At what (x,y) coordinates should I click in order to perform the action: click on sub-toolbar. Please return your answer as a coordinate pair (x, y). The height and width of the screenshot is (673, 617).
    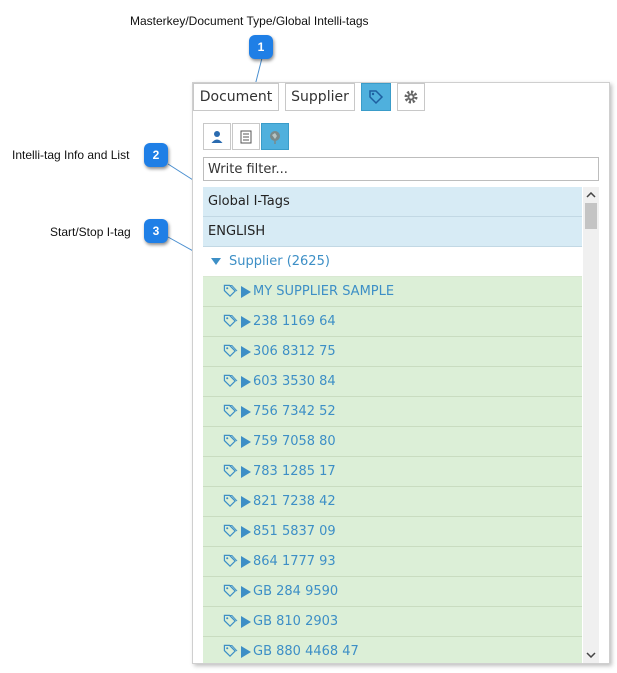
    Looking at the image, I should click on (253, 137).